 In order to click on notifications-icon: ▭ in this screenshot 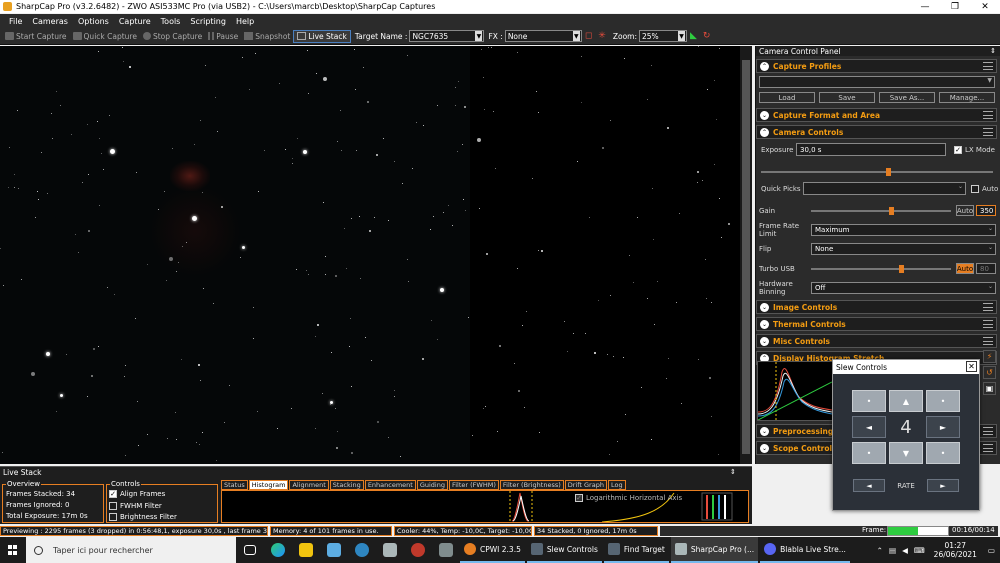, I will do `click(991, 550)`.